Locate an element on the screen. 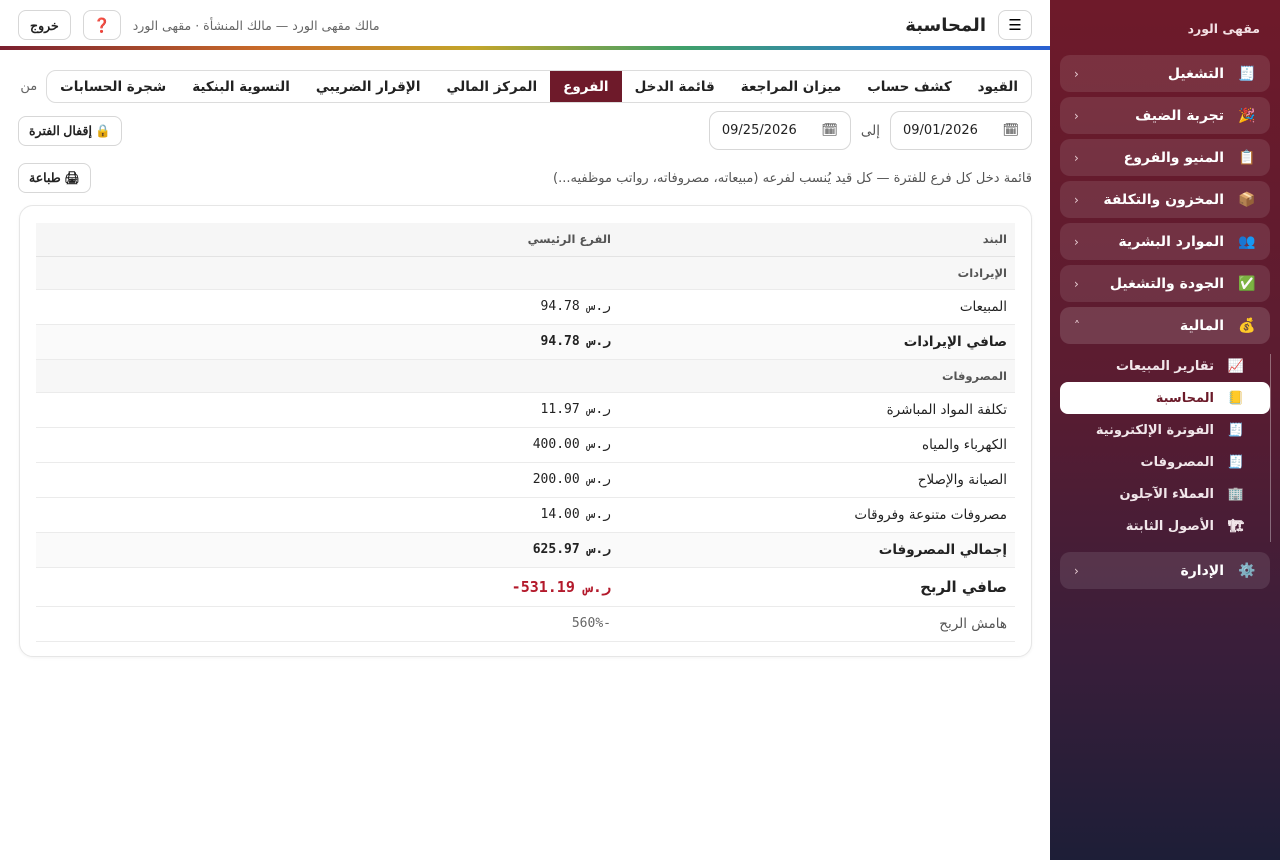  nav-group-inventory-costing: 📦 المخزون والتكلفة ‹ is located at coordinates (1165, 199).